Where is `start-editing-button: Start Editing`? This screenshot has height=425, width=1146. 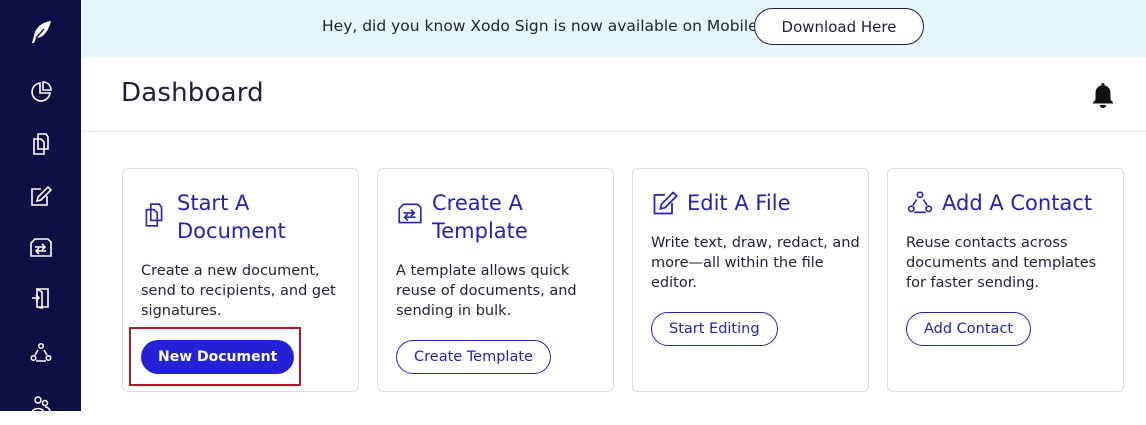
start-editing-button: Start Editing is located at coordinates (714, 329).